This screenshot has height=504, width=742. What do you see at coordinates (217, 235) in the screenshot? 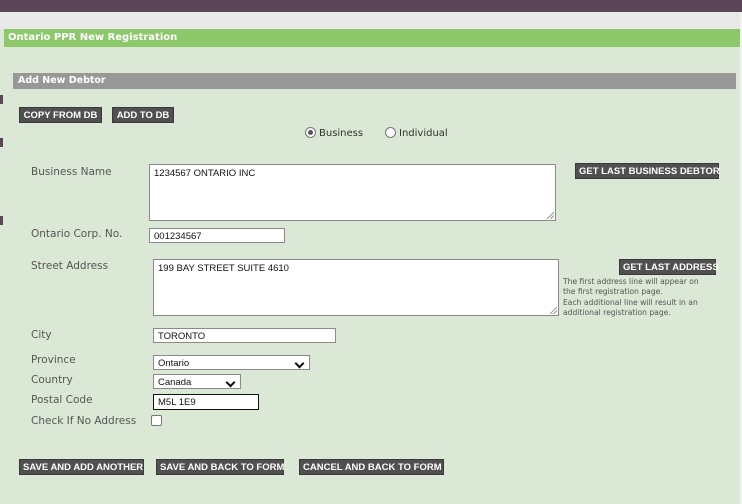
I see `corp-no-field: 001234567` at bounding box center [217, 235].